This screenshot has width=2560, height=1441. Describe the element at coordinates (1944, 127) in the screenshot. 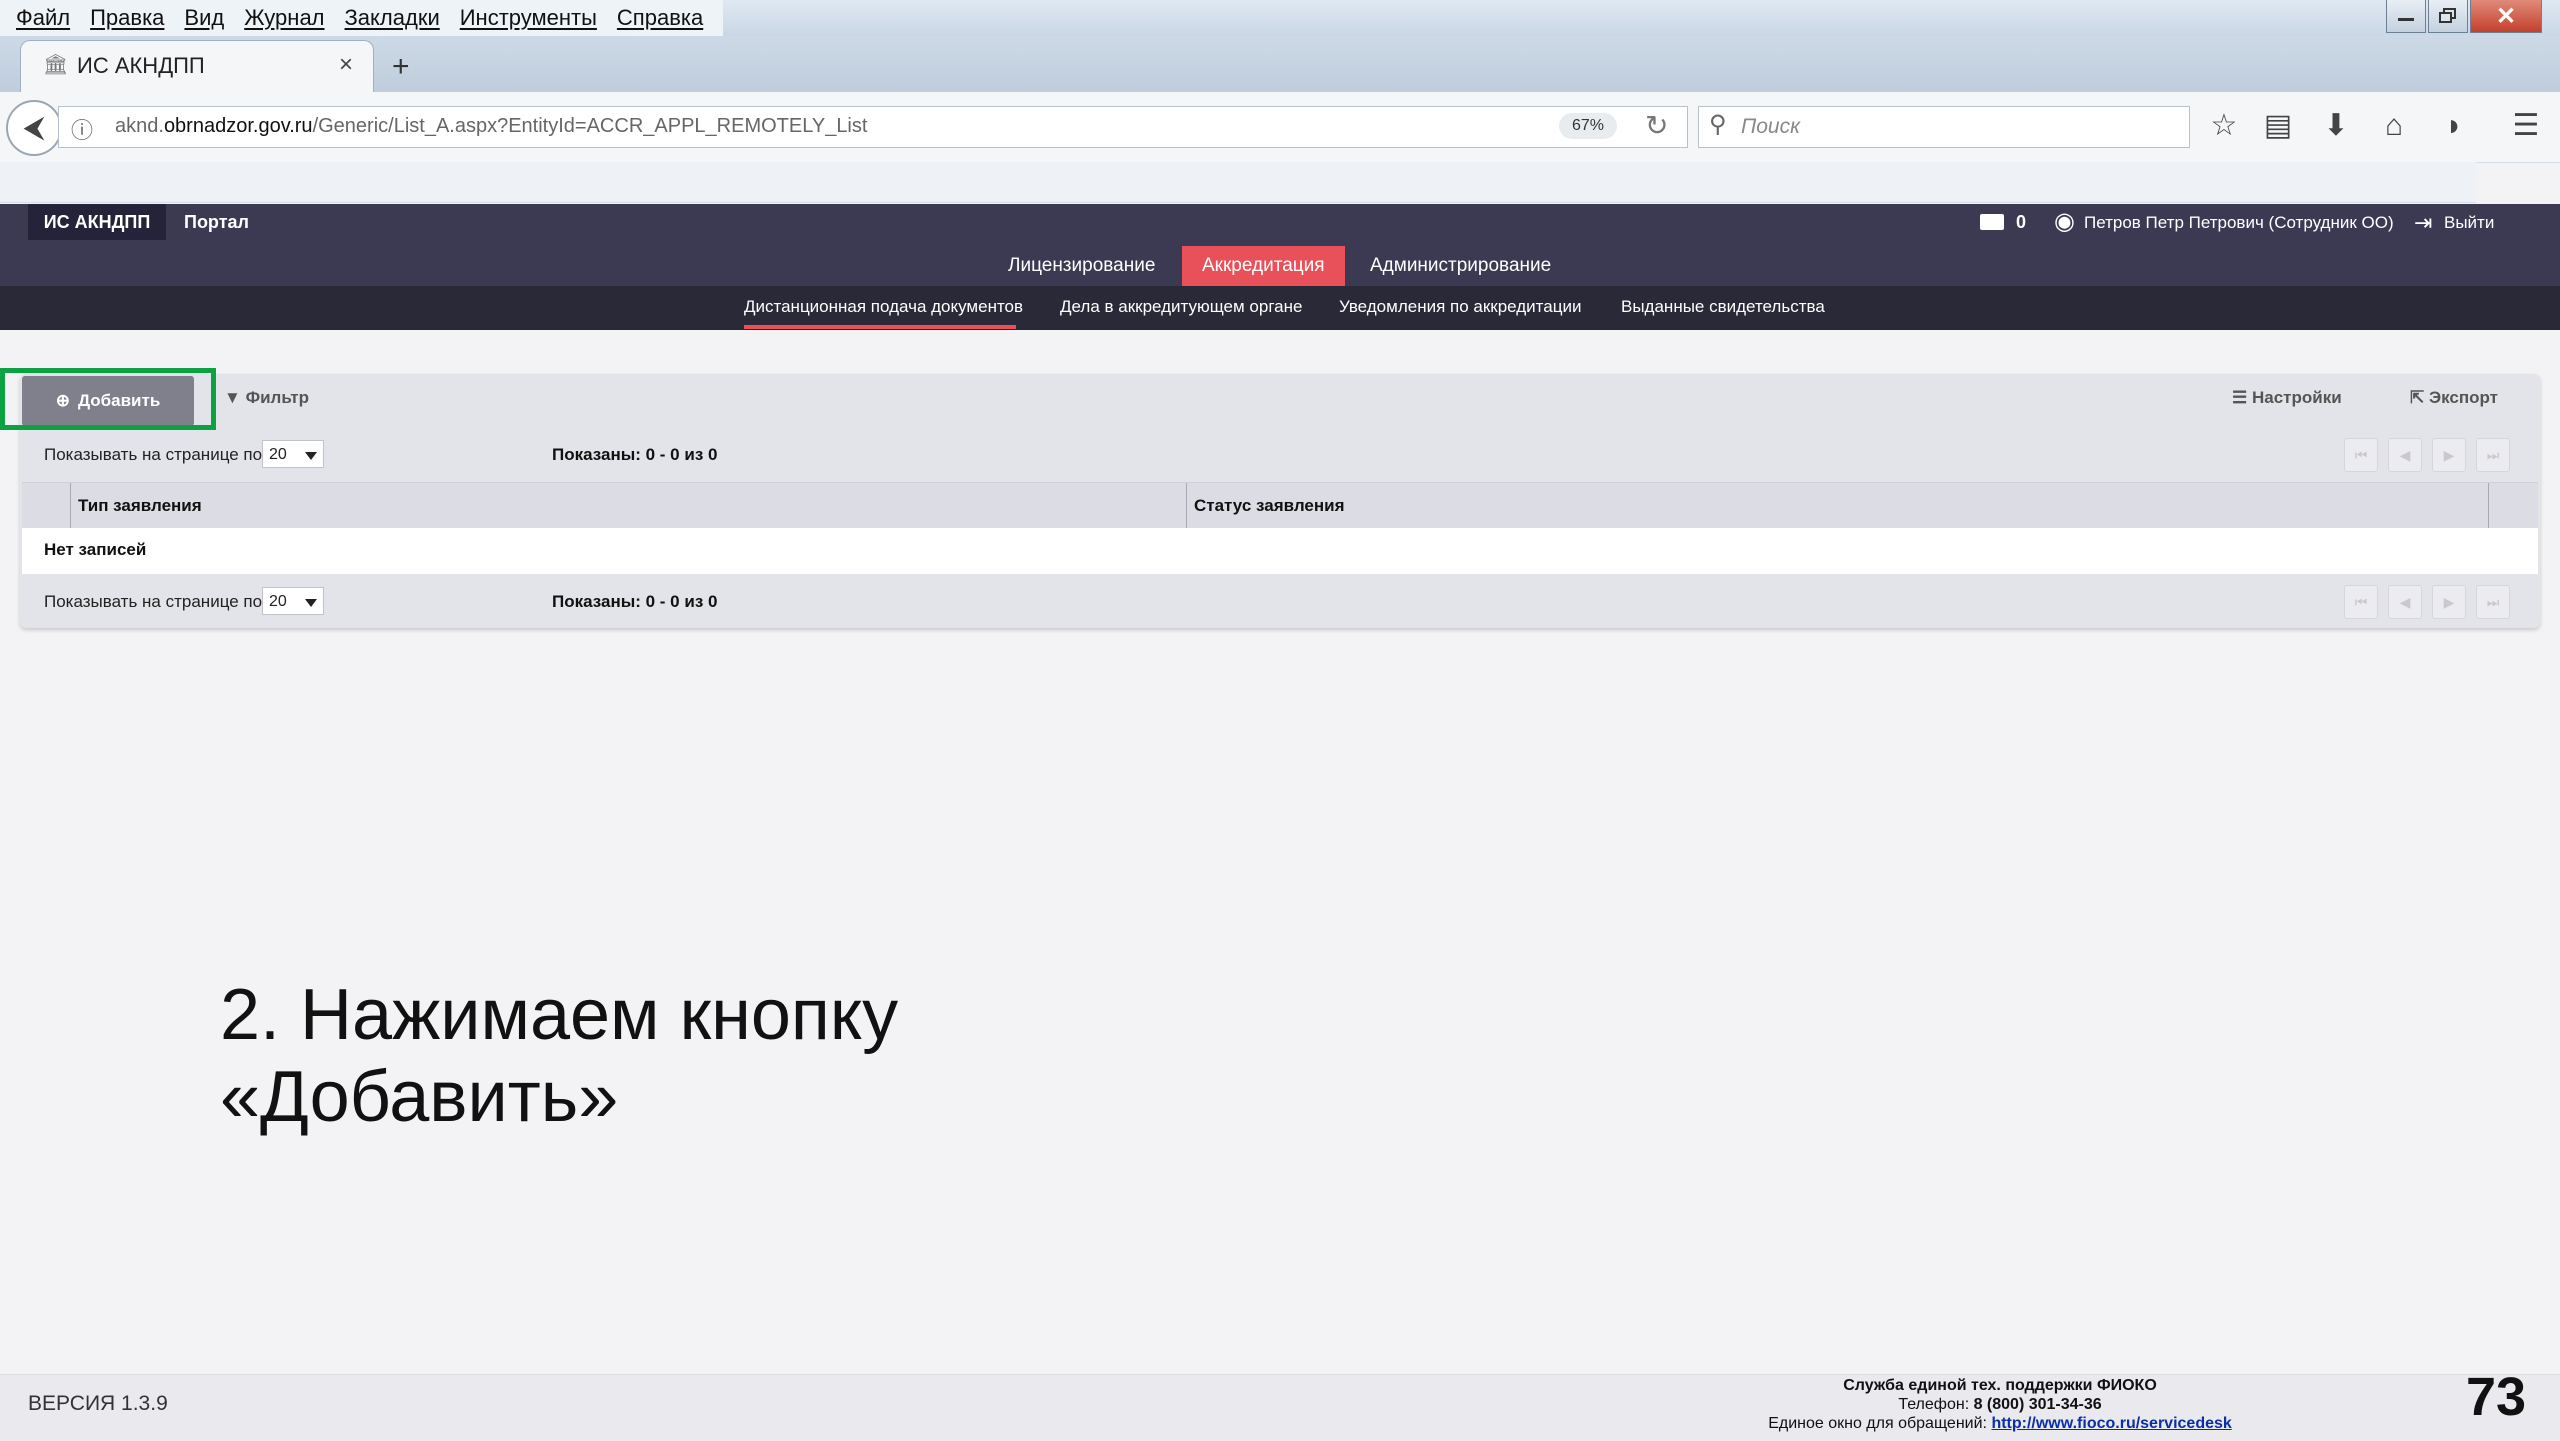

I see `search-bar: ⚲ Поиск` at that location.